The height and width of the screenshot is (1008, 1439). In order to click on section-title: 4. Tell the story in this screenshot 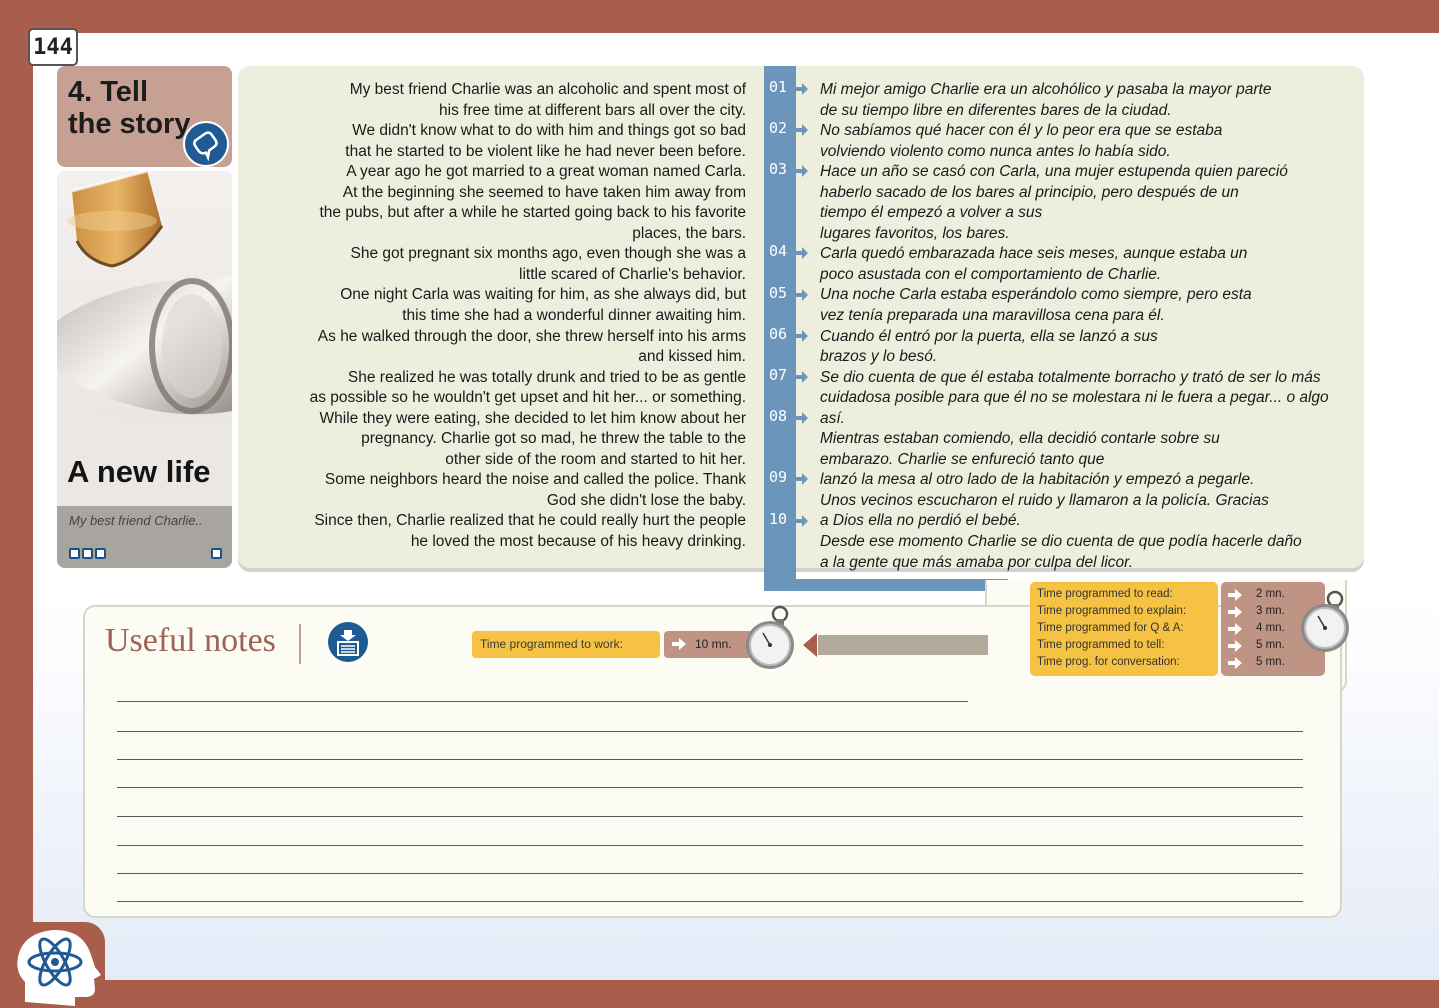, I will do `click(129, 108)`.